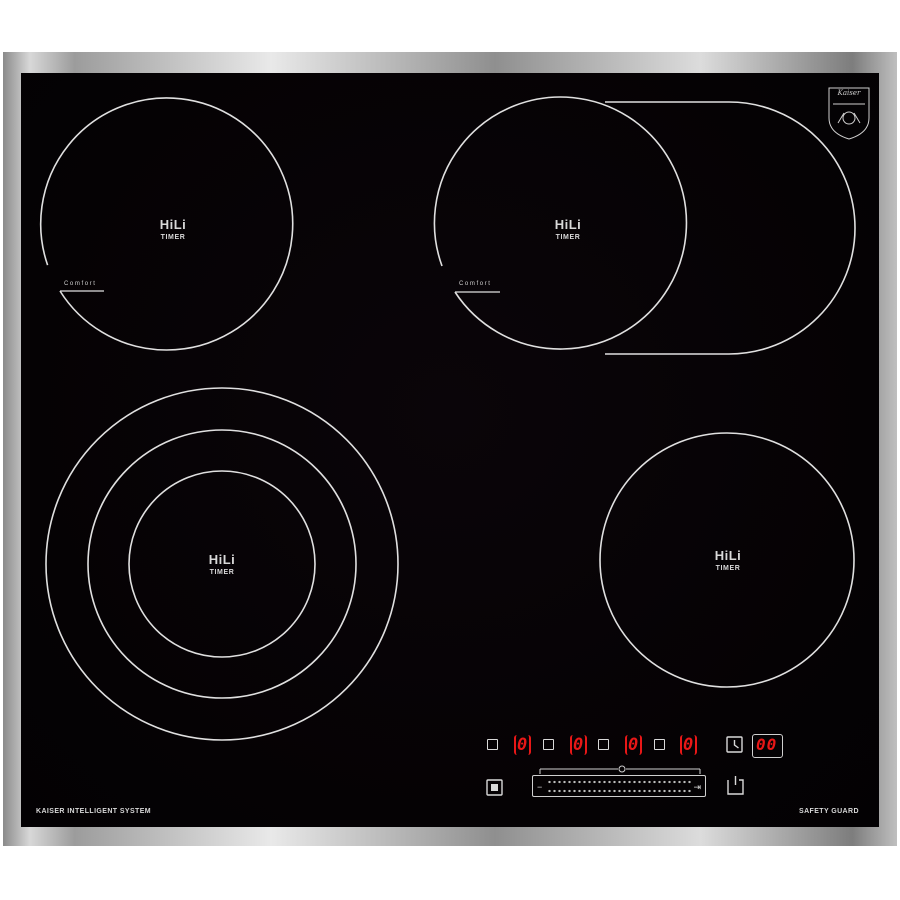 This screenshot has height=900, width=900. I want to click on minus-icon: −, so click(540, 787).